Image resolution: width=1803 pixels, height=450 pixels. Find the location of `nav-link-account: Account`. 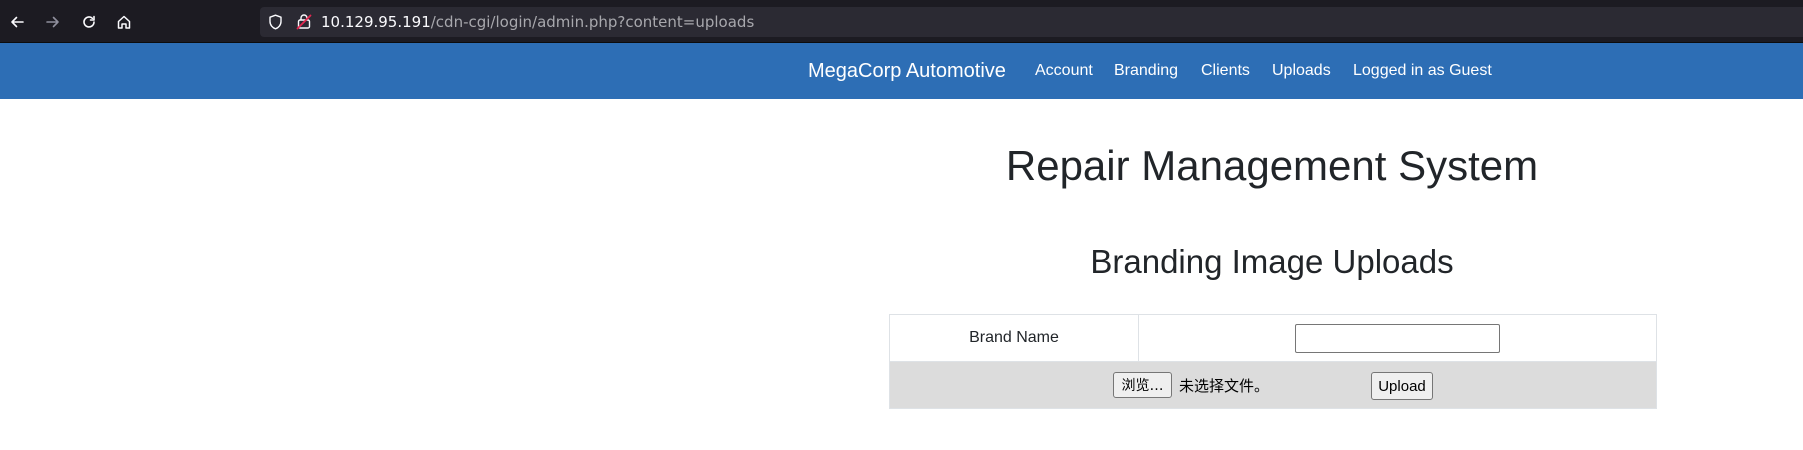

nav-link-account: Account is located at coordinates (1064, 71).